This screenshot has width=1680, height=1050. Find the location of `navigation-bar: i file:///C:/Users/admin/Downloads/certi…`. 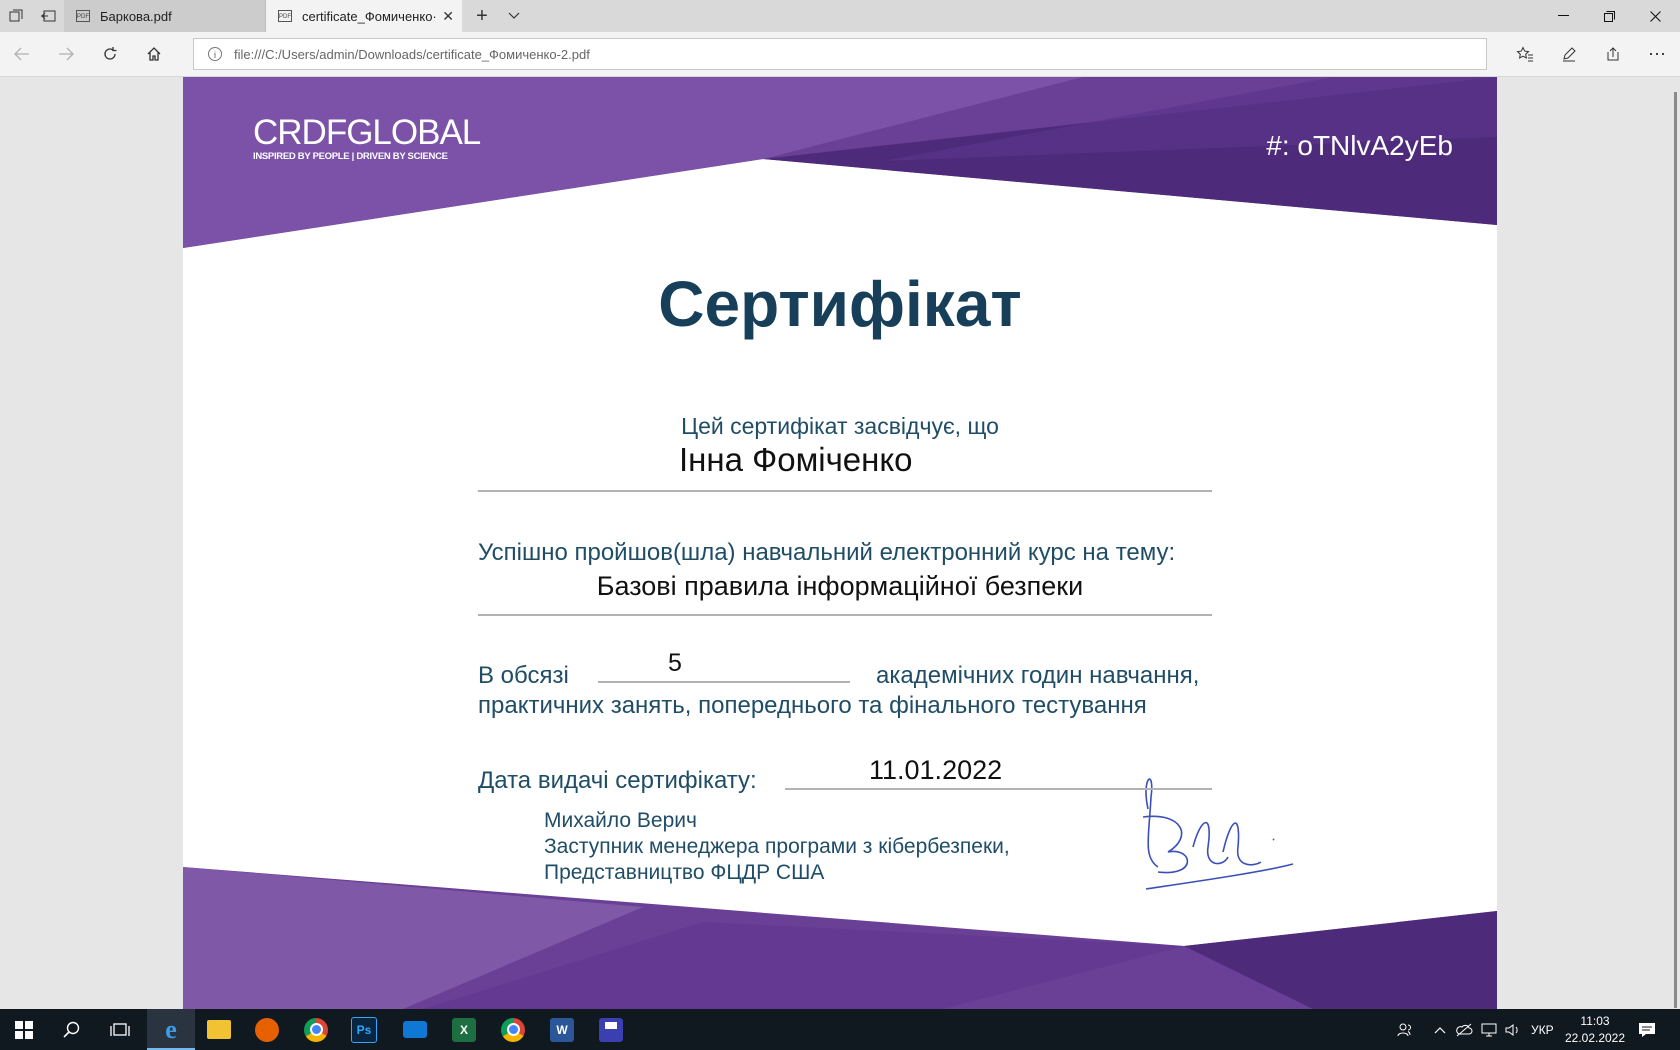

navigation-bar: i file:///C:/Users/admin/Downloads/certi… is located at coordinates (840, 54).